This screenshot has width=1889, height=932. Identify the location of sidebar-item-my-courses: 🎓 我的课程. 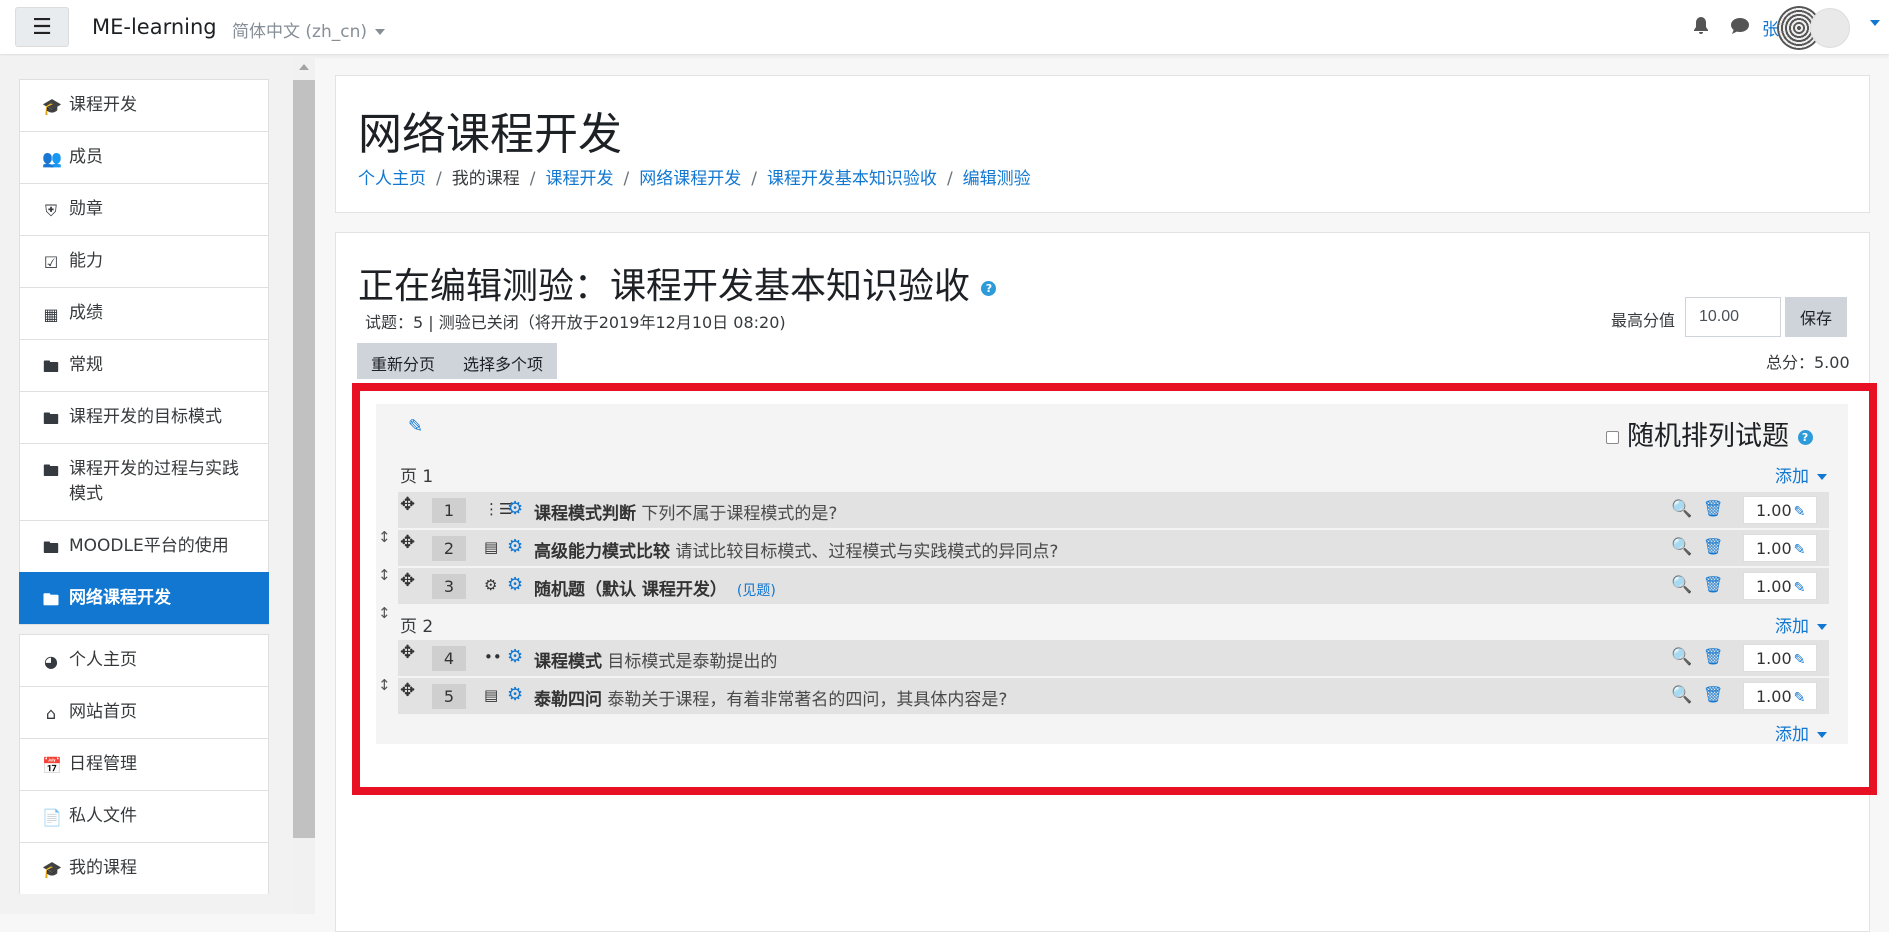
(144, 868).